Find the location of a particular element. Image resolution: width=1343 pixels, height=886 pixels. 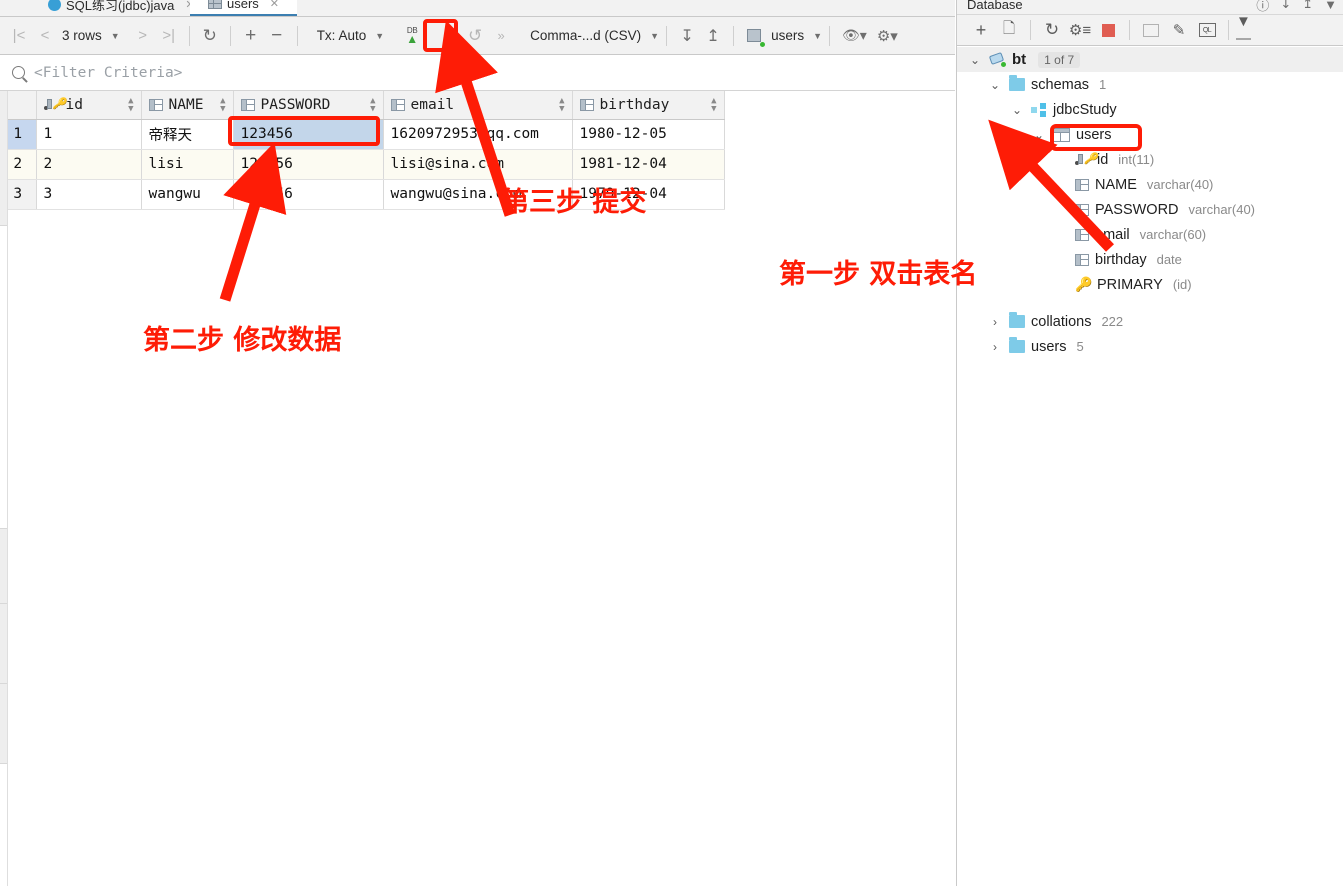

next-page-button: > is located at coordinates (143, 36).